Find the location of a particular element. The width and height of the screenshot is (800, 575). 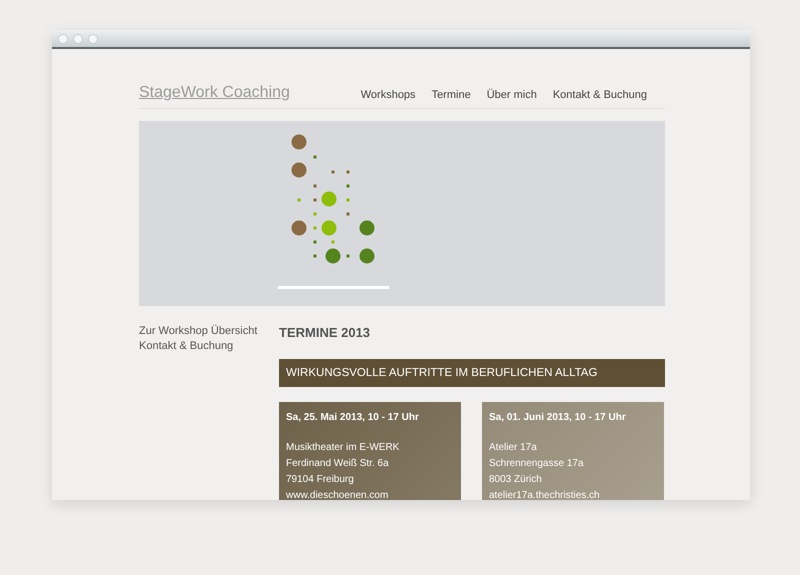

event-detail: Ferdinand Weiß Str. 6a is located at coordinates (338, 464).